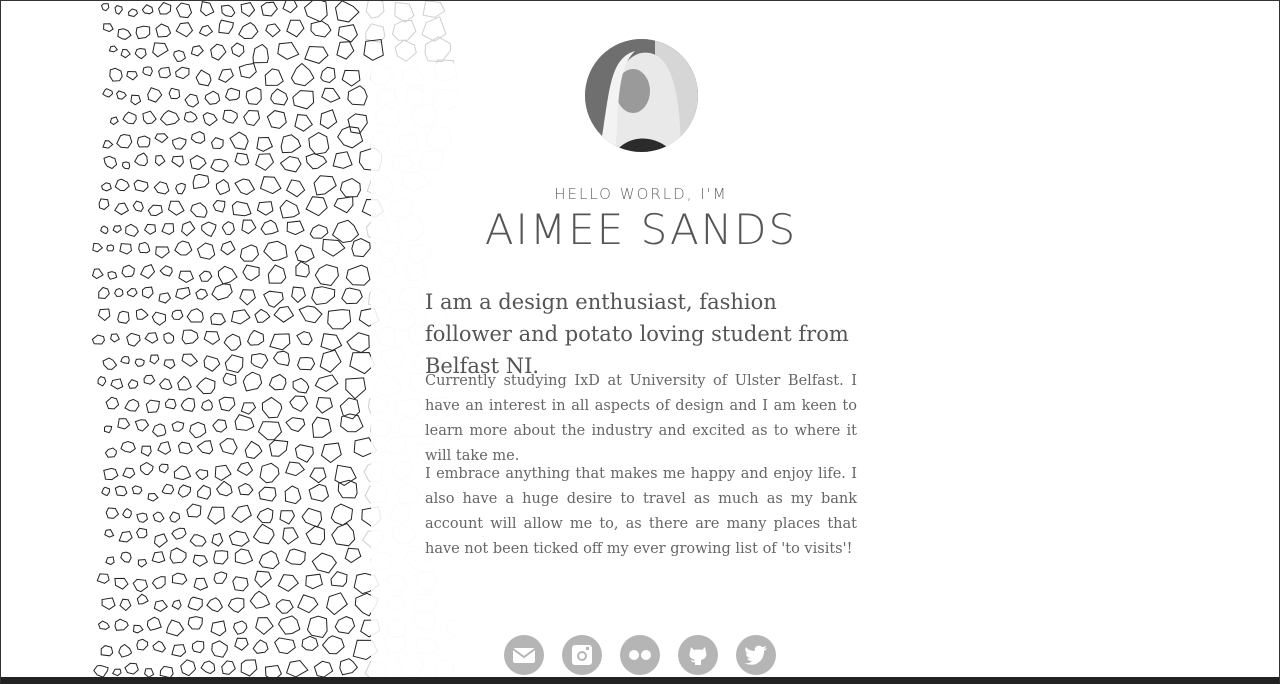 The image size is (1280, 684). I want to click on github-link, so click(698, 655).